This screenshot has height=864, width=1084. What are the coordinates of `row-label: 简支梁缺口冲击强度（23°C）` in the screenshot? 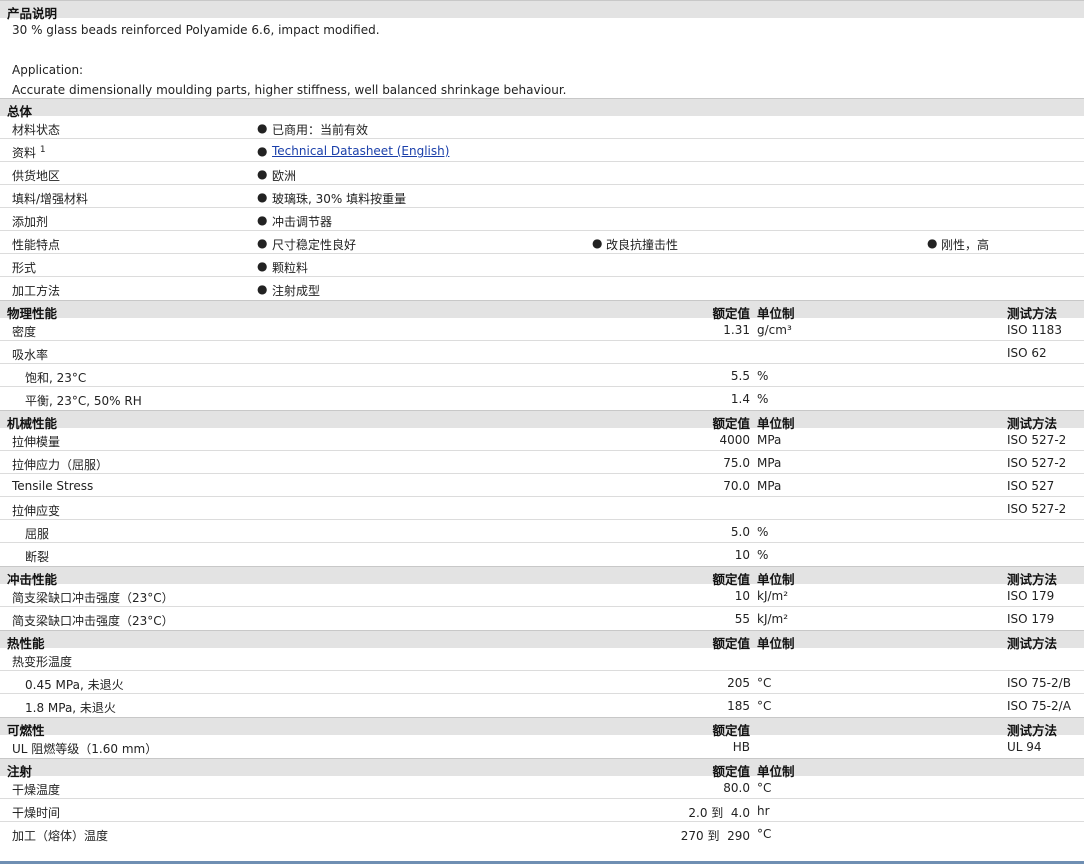 It's located at (93, 598).